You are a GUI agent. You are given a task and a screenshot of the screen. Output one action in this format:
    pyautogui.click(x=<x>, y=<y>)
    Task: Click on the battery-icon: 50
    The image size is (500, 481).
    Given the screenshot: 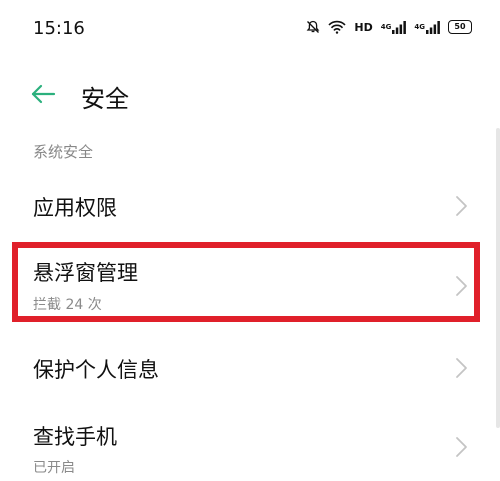 What is the action you would take?
    pyautogui.click(x=460, y=27)
    